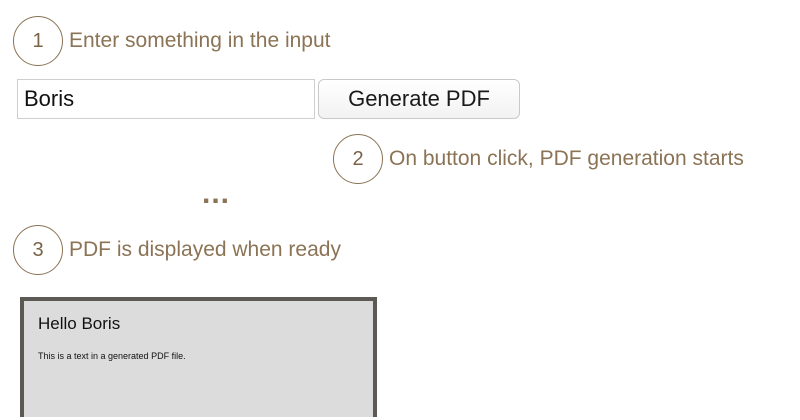 This screenshot has width=800, height=420. I want to click on step-3-caption: PDF is displayed when ready, so click(205, 249).